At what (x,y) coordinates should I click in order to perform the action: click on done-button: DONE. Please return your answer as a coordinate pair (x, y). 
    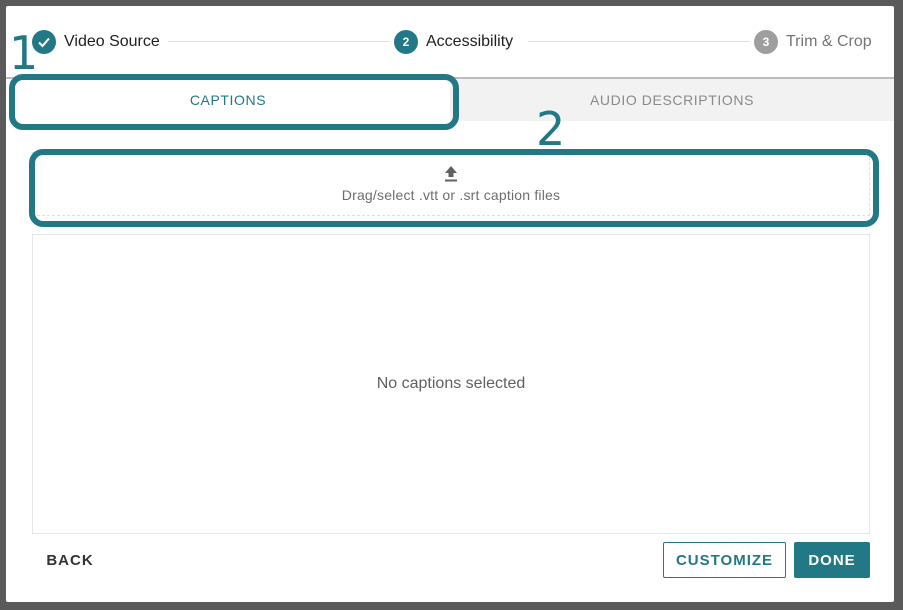
    Looking at the image, I should click on (832, 560).